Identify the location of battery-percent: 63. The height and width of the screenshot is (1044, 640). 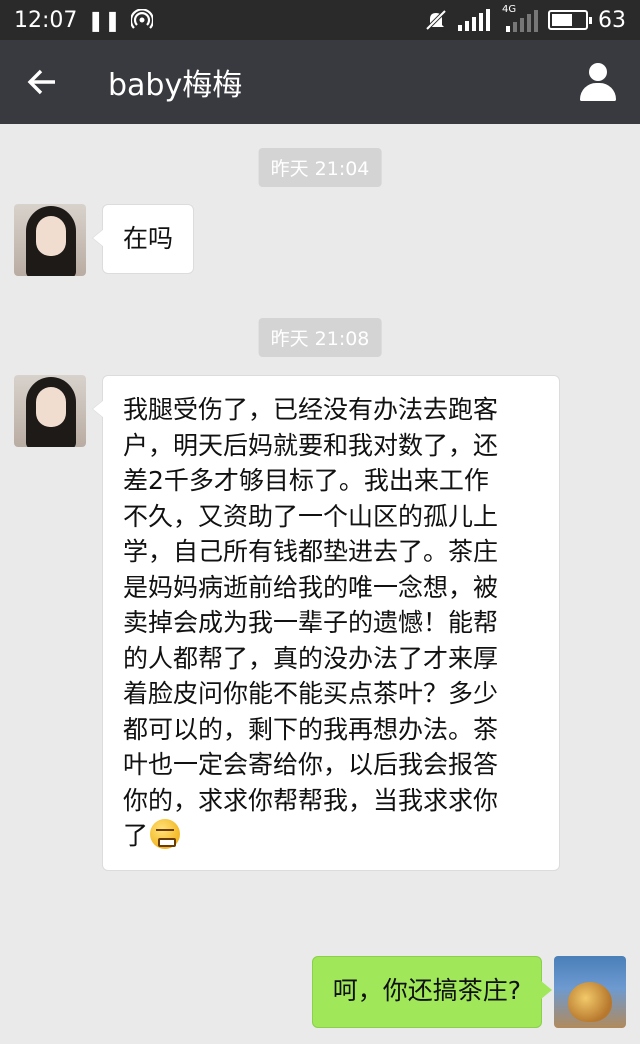
(612, 20).